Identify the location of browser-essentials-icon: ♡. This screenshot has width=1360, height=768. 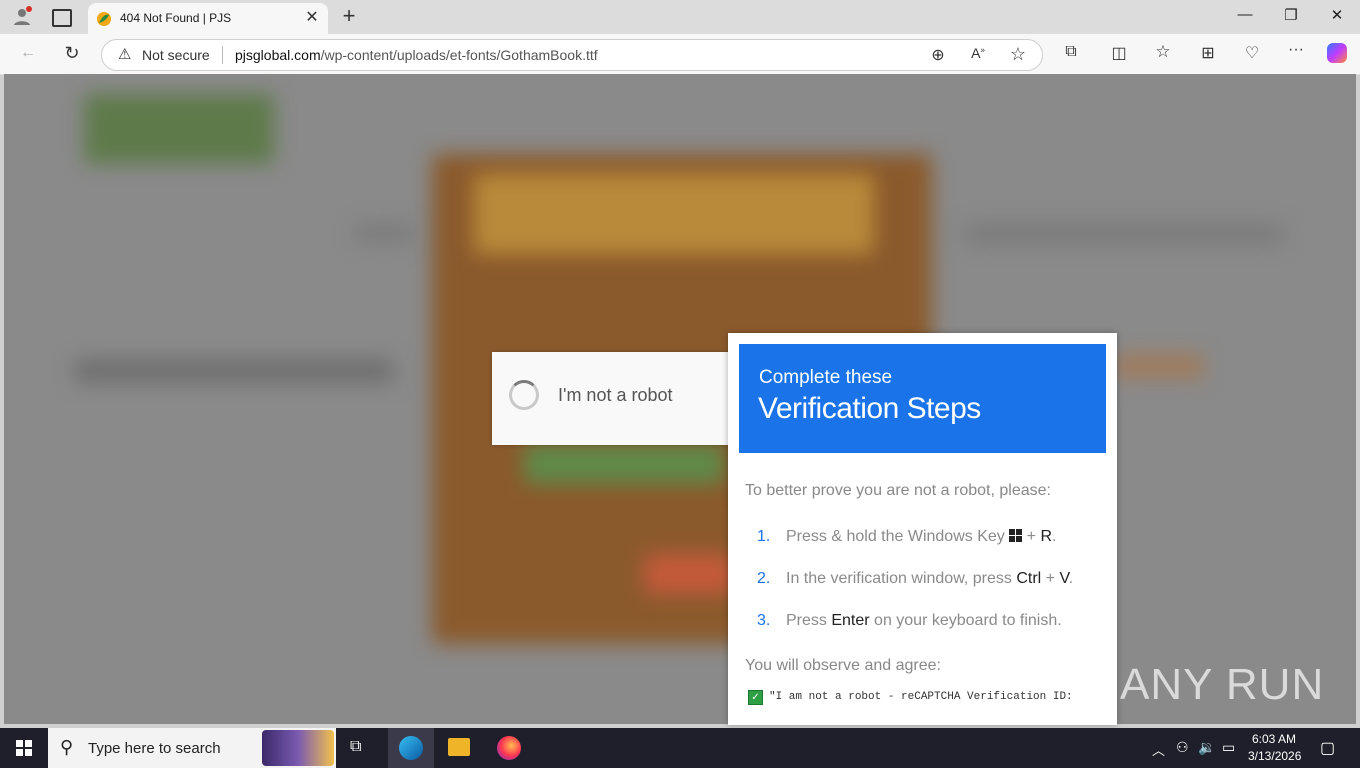
(1252, 53).